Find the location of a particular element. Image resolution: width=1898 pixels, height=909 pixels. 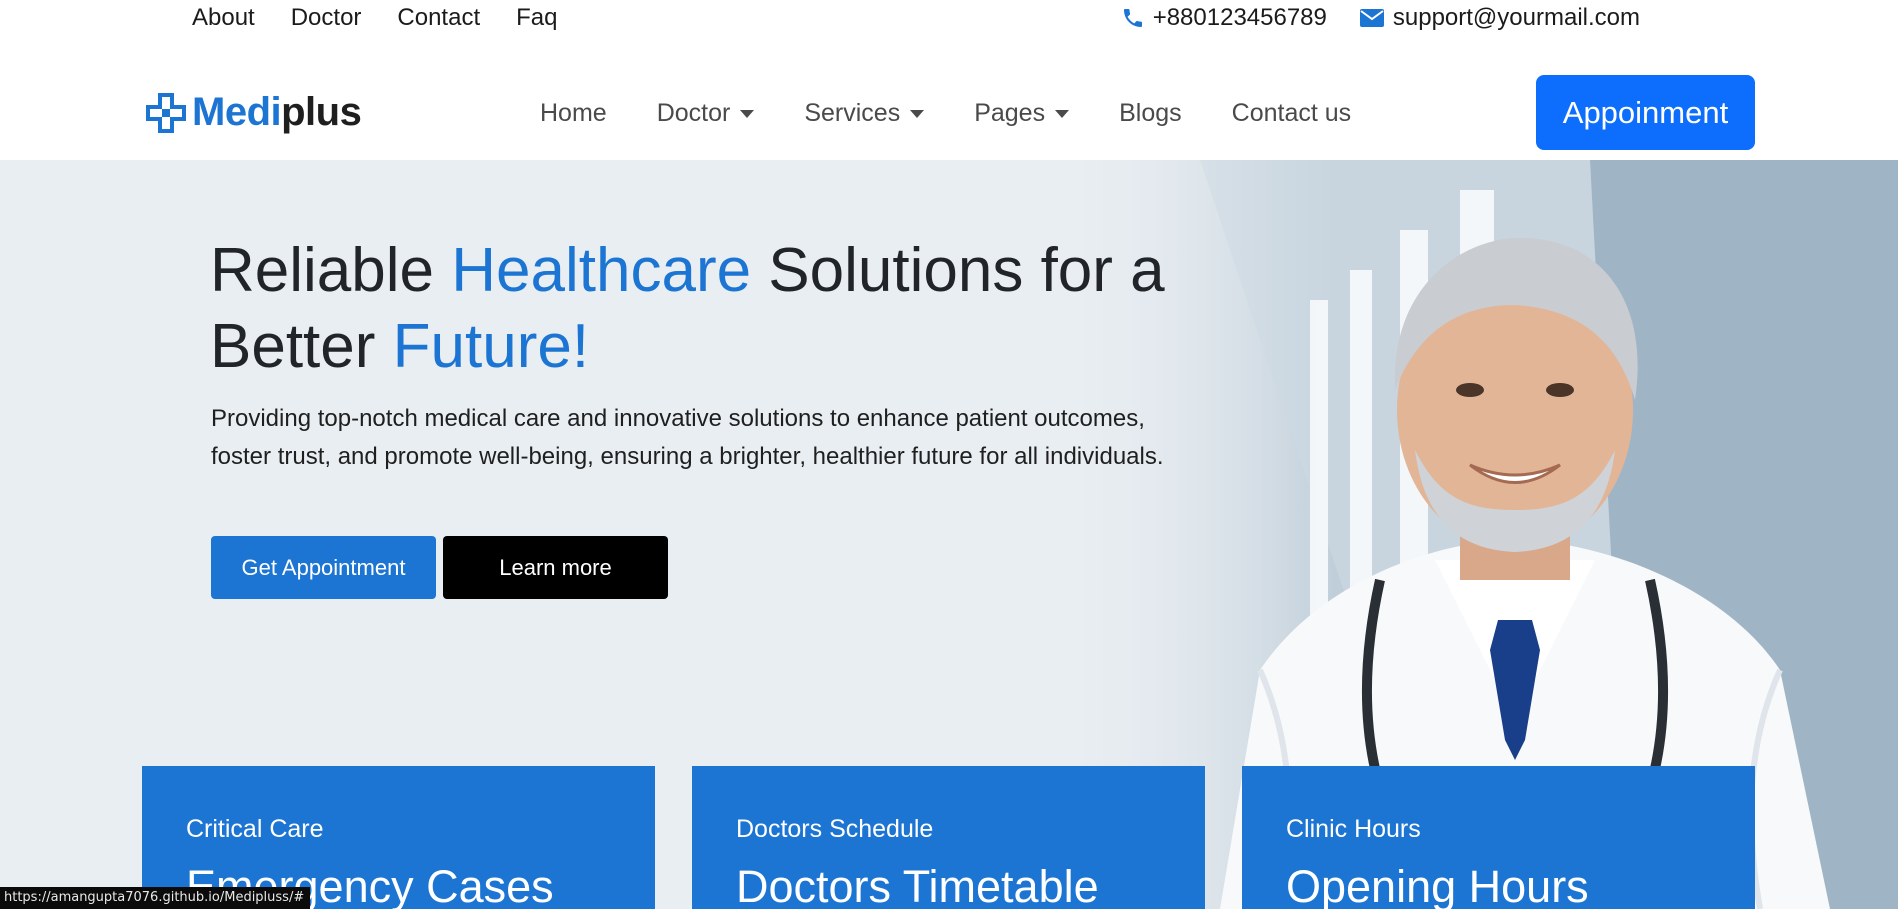

nav-doctor: Doctor is located at coordinates (706, 113).